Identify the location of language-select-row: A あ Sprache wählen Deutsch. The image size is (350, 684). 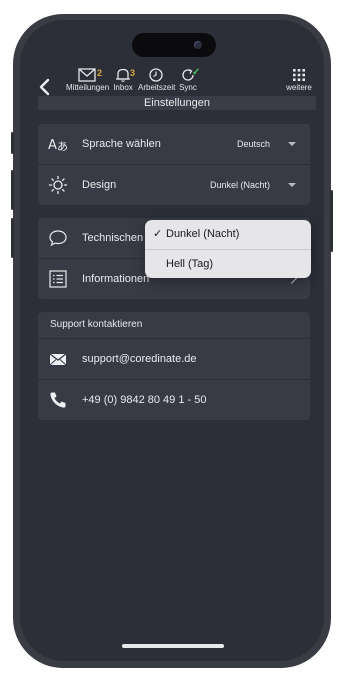
(174, 144).